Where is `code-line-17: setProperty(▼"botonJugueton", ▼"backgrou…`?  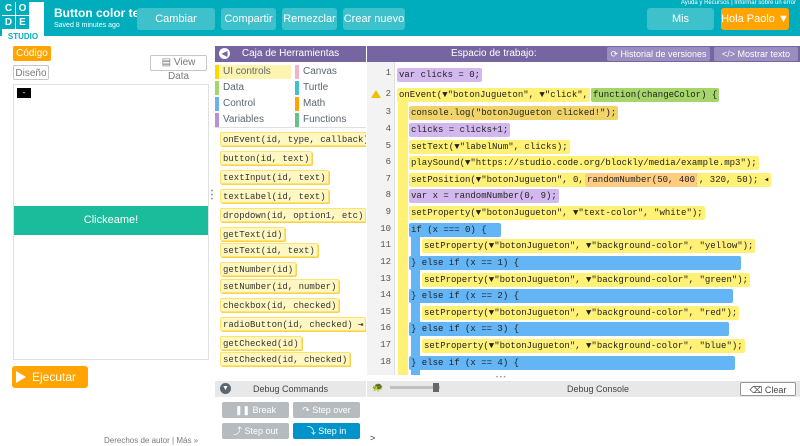
code-line-17: setProperty(▼"botonJugueton", ▼"backgrou… is located at coordinates (583, 346).